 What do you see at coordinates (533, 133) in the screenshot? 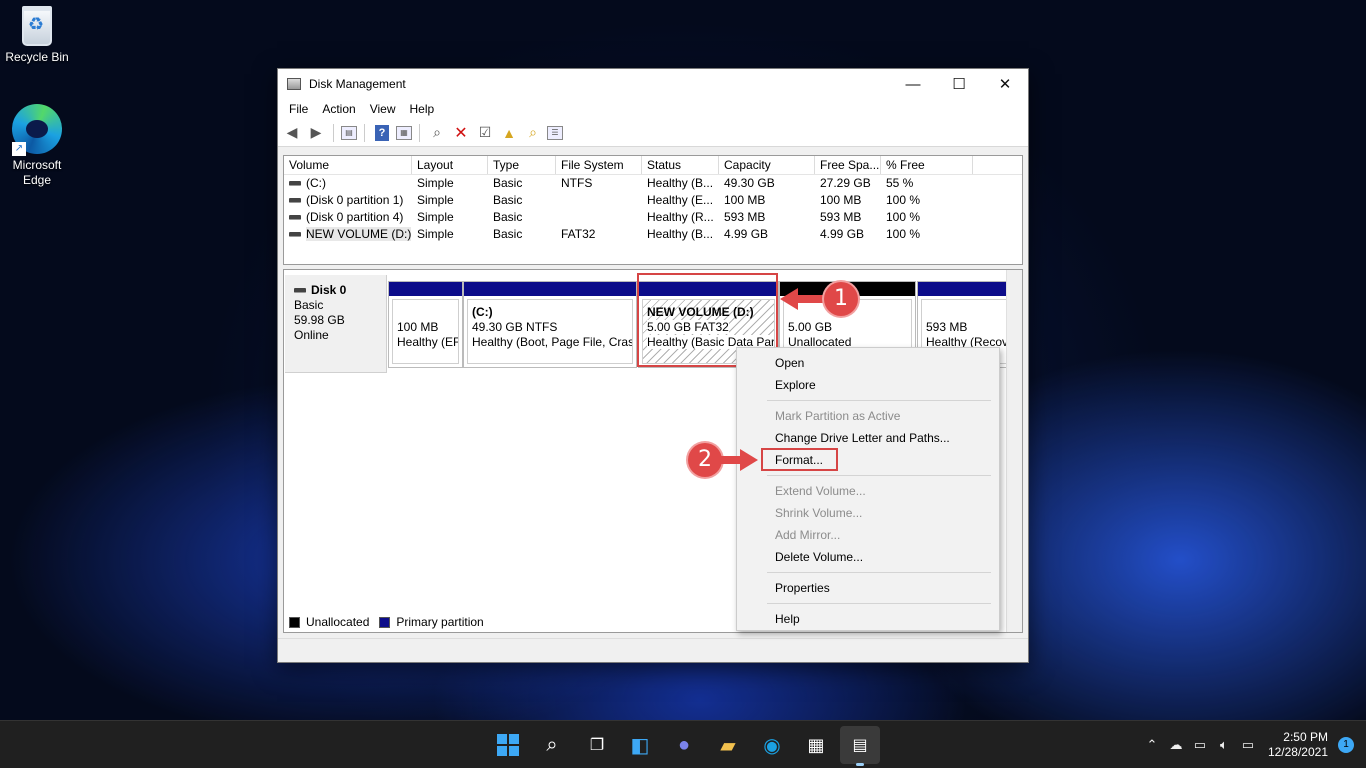
I see `search-folder-icon: ⌕` at bounding box center [533, 133].